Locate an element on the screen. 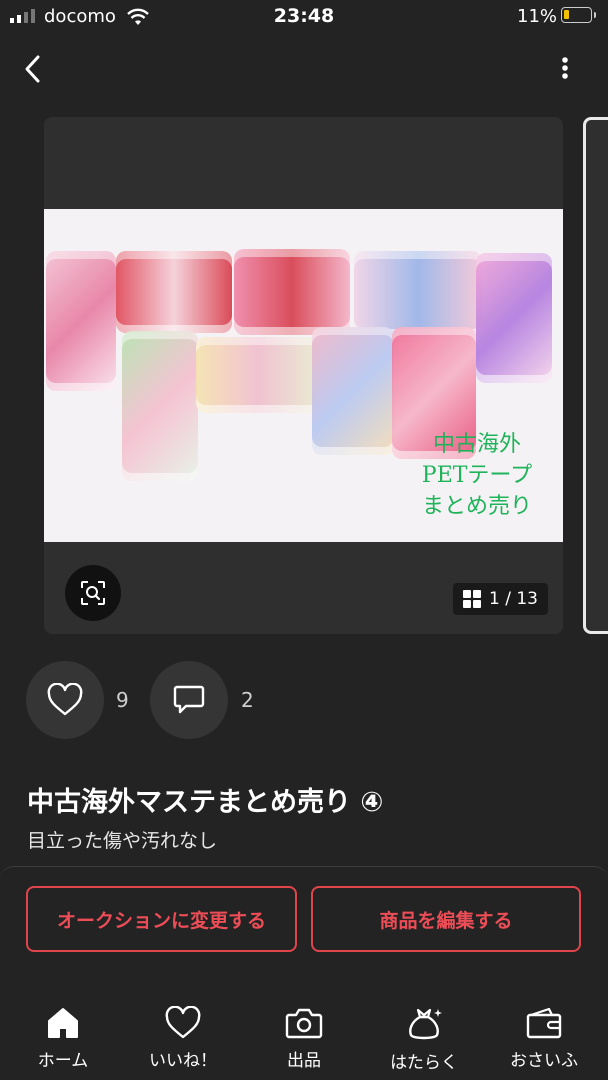 This screenshot has width=608, height=1080. tab-likes-label: いいね！ is located at coordinates (183, 1061).